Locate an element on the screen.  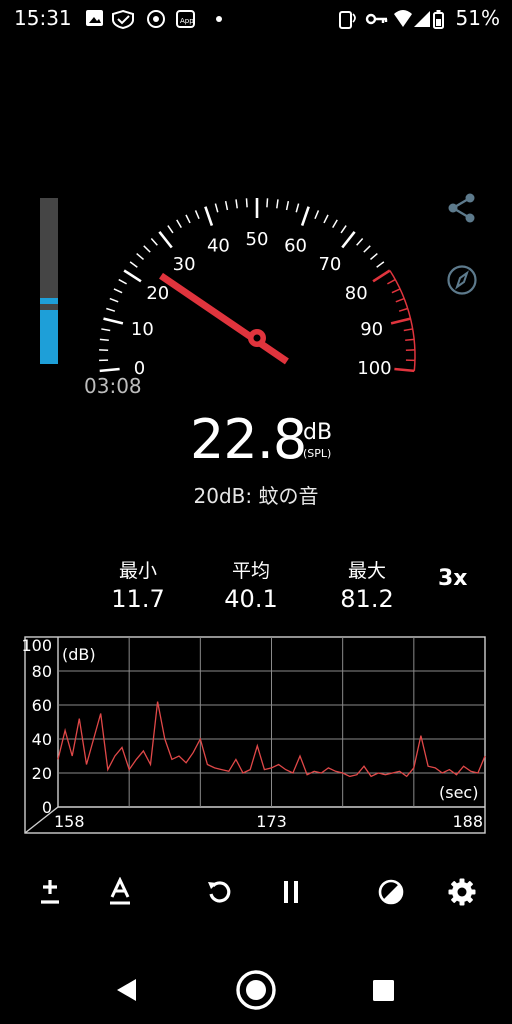
graph-y-tick-label: 60 is located at coordinates (42, 705).